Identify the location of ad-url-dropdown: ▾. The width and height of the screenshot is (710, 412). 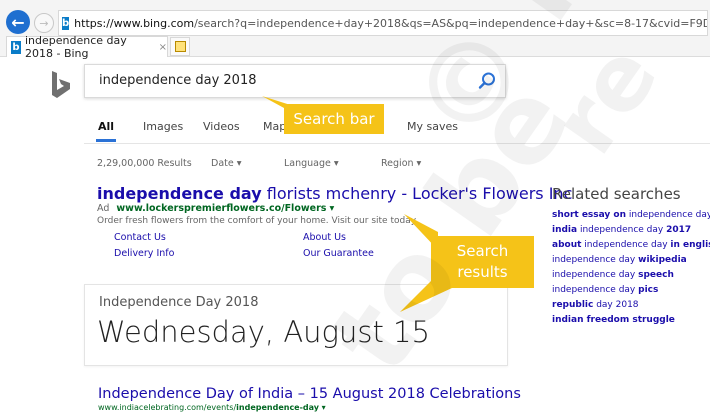
(331, 208).